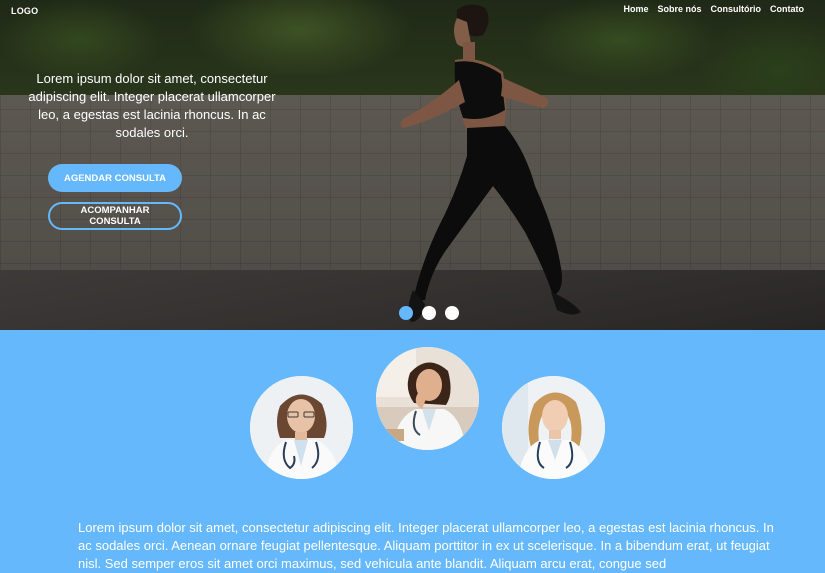 This screenshot has width=825, height=573. What do you see at coordinates (787, 9) in the screenshot?
I see `nav-link-contato: Contato` at bounding box center [787, 9].